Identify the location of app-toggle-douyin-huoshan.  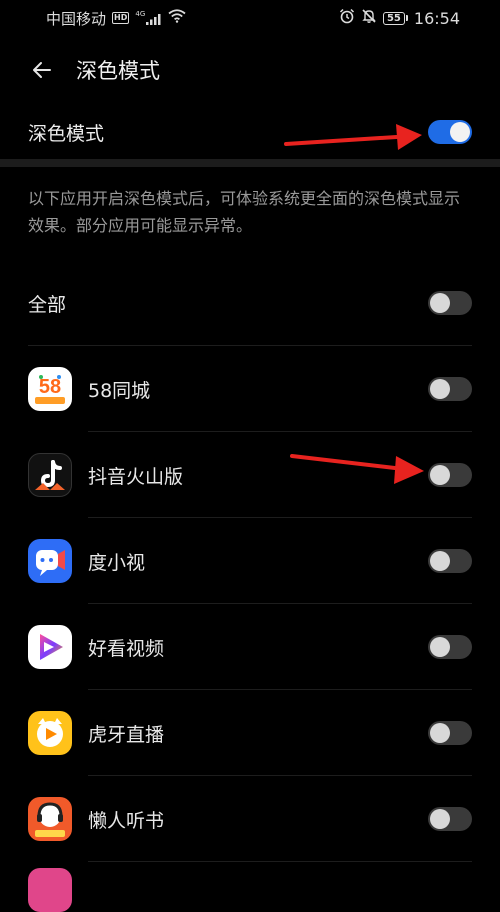
(450, 475).